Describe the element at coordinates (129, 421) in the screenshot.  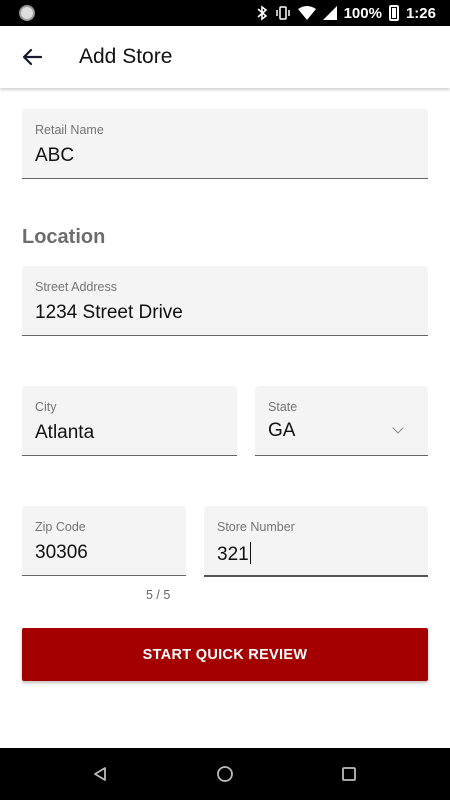
I see `city-field: City Atlanta` at that location.